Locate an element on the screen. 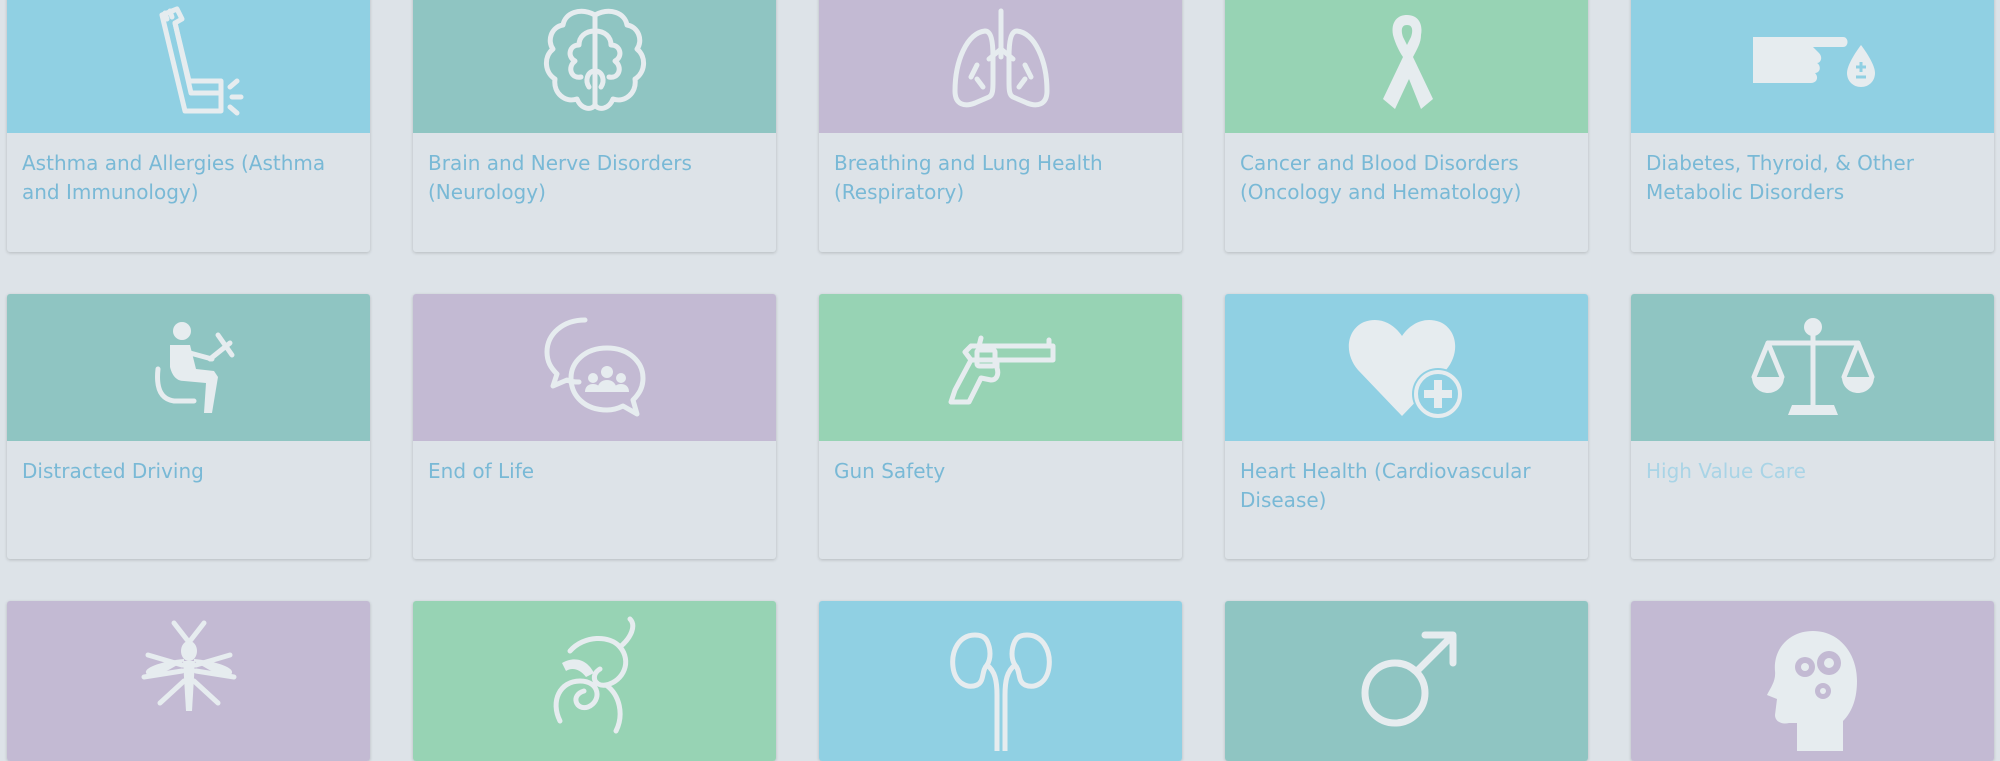 This screenshot has height=761, width=2000. card-label: Brain and Nerve Disorders (Neurology) is located at coordinates (560, 177).